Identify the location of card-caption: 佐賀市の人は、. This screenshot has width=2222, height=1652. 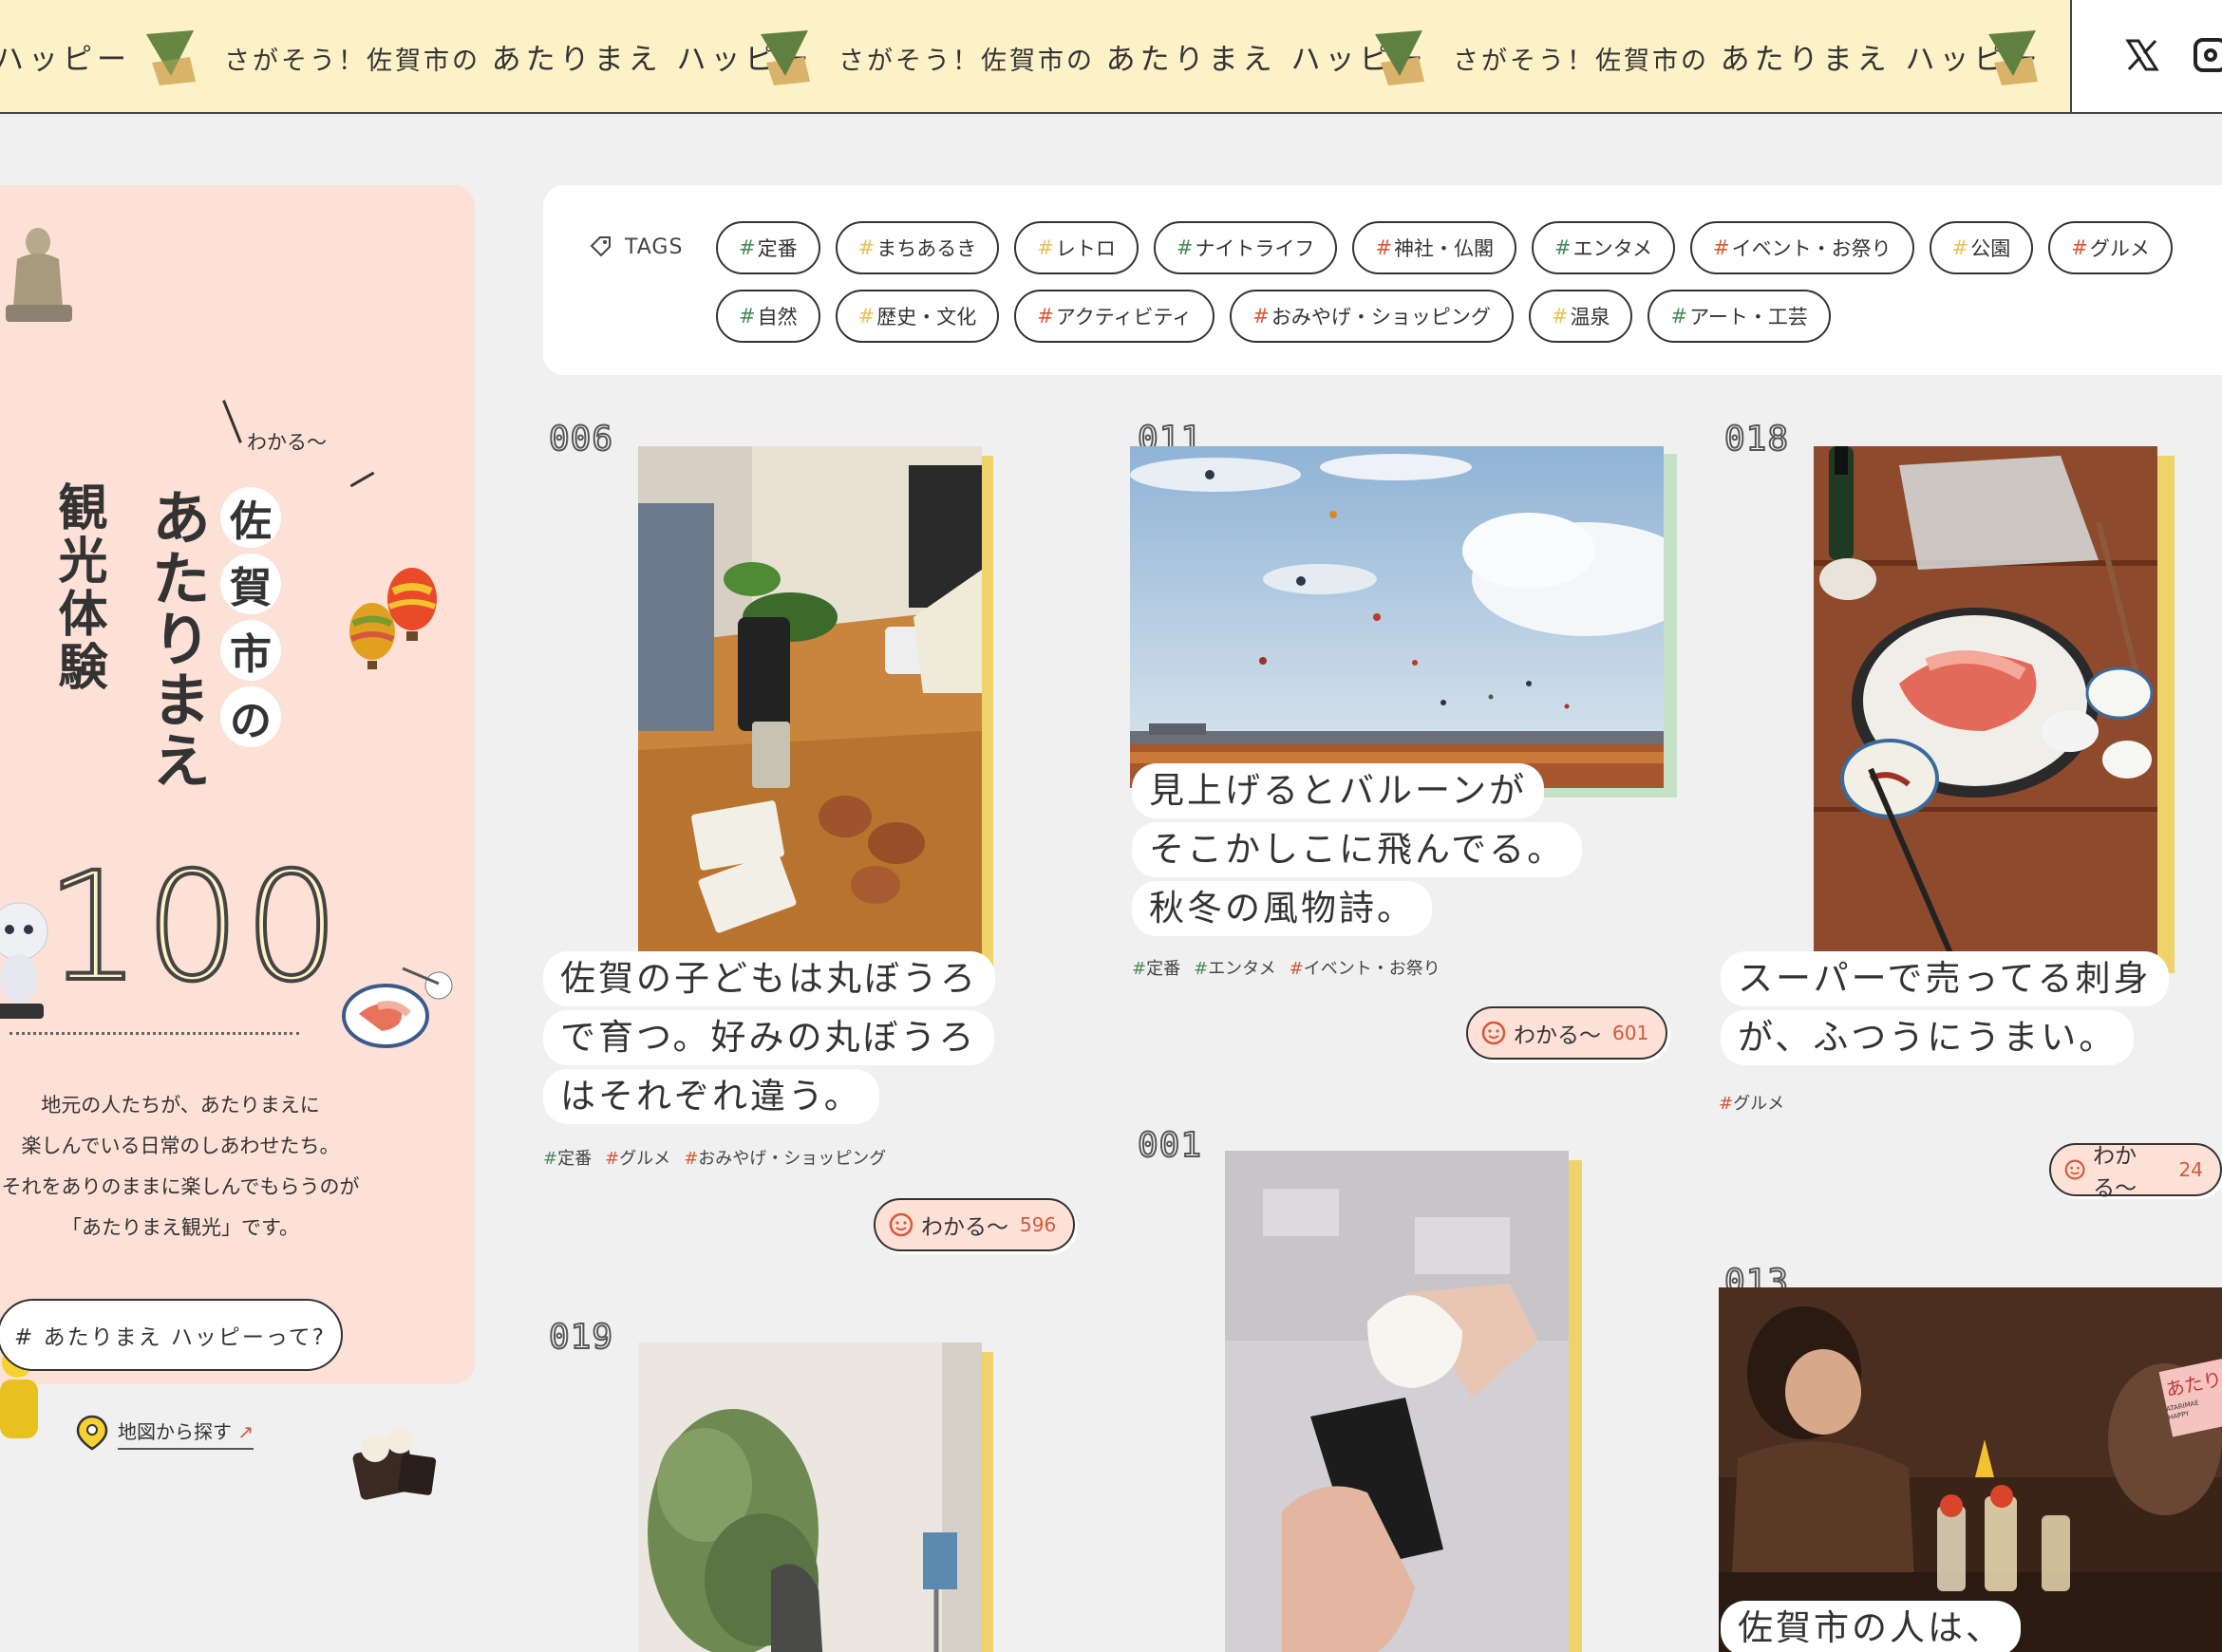
(1871, 1626).